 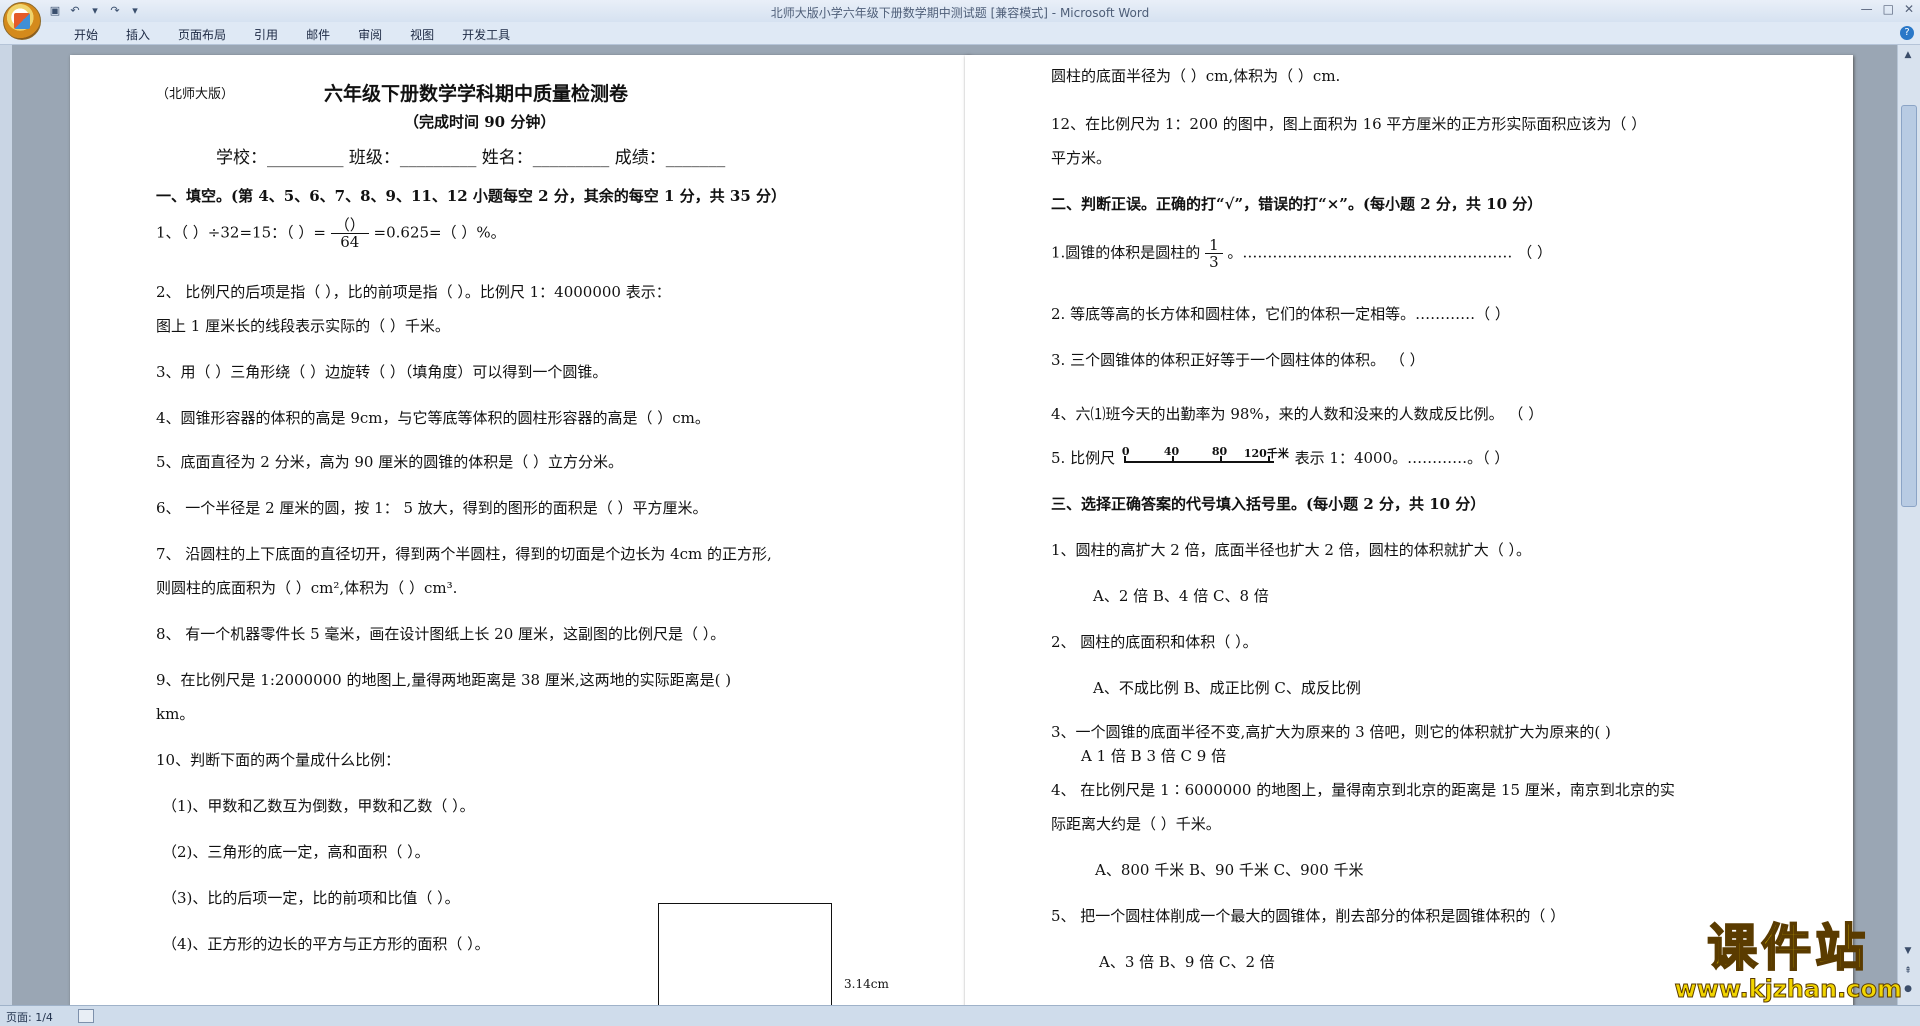 What do you see at coordinates (1788, 989) in the screenshot?
I see `watermark-url: www.kjzhan.com` at bounding box center [1788, 989].